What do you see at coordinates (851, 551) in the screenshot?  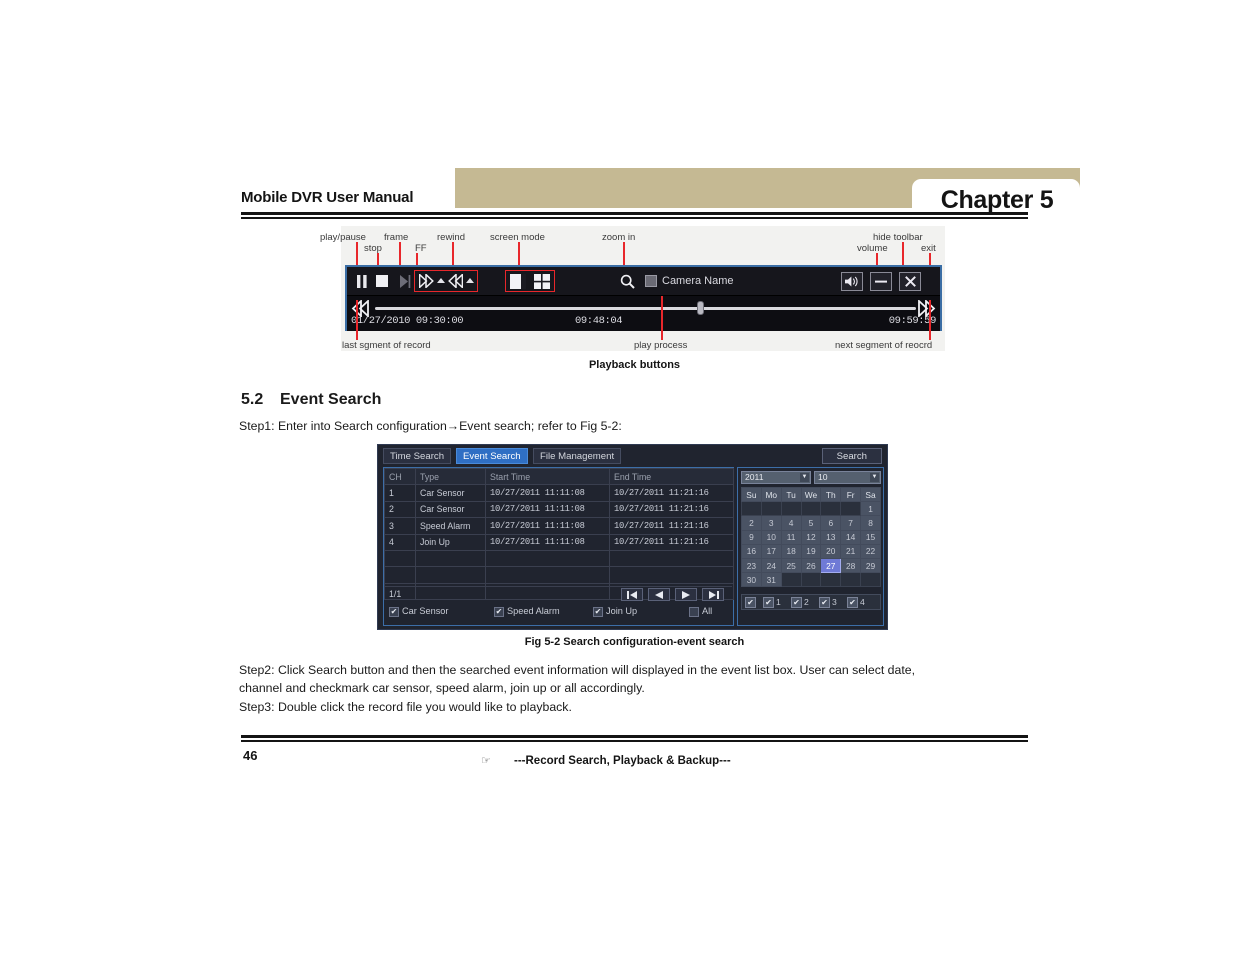 I see `calendar-day: 21` at bounding box center [851, 551].